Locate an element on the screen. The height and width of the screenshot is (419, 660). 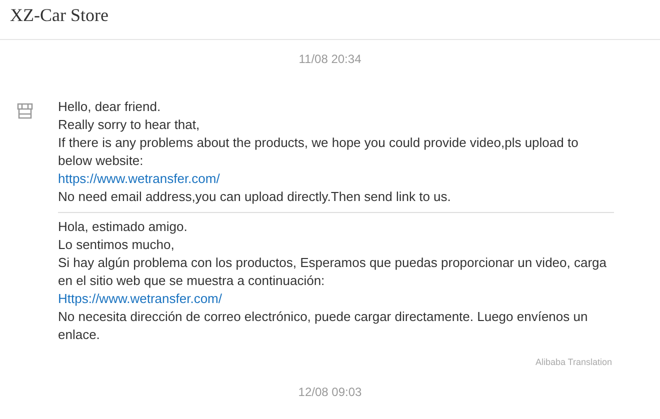
website-link: Https://www.wetransfer.com/ is located at coordinates (140, 298).